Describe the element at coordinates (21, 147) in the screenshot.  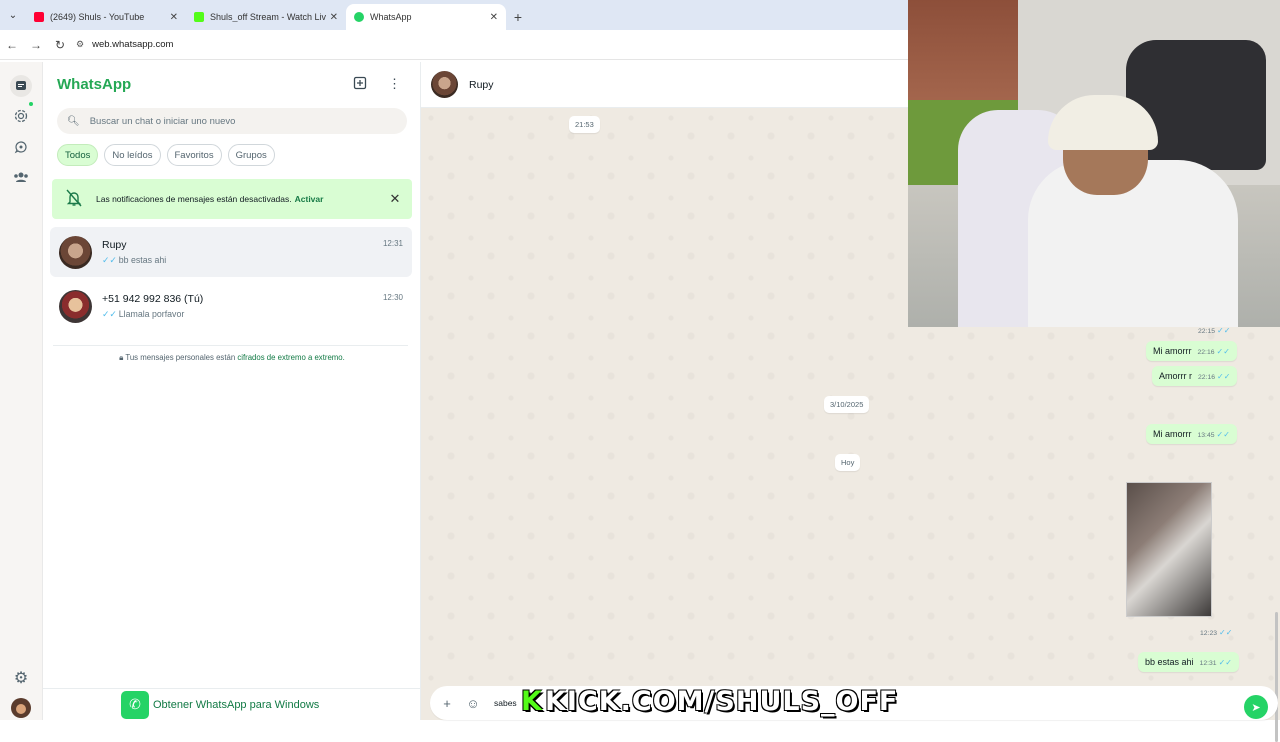
I see `channels-icon` at that location.